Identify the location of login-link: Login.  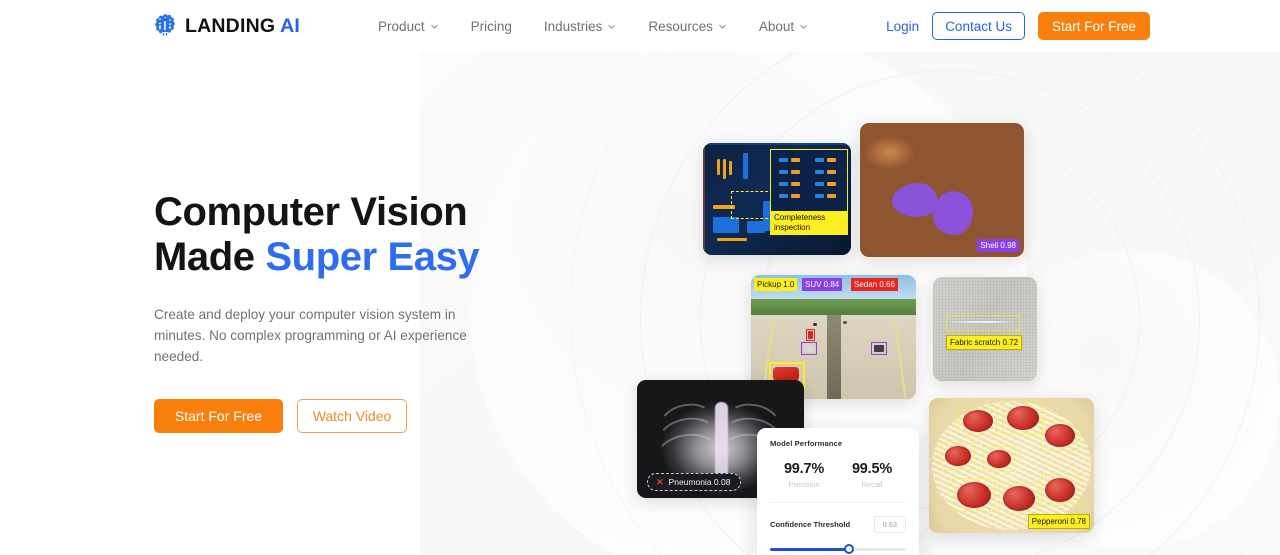
(902, 26).